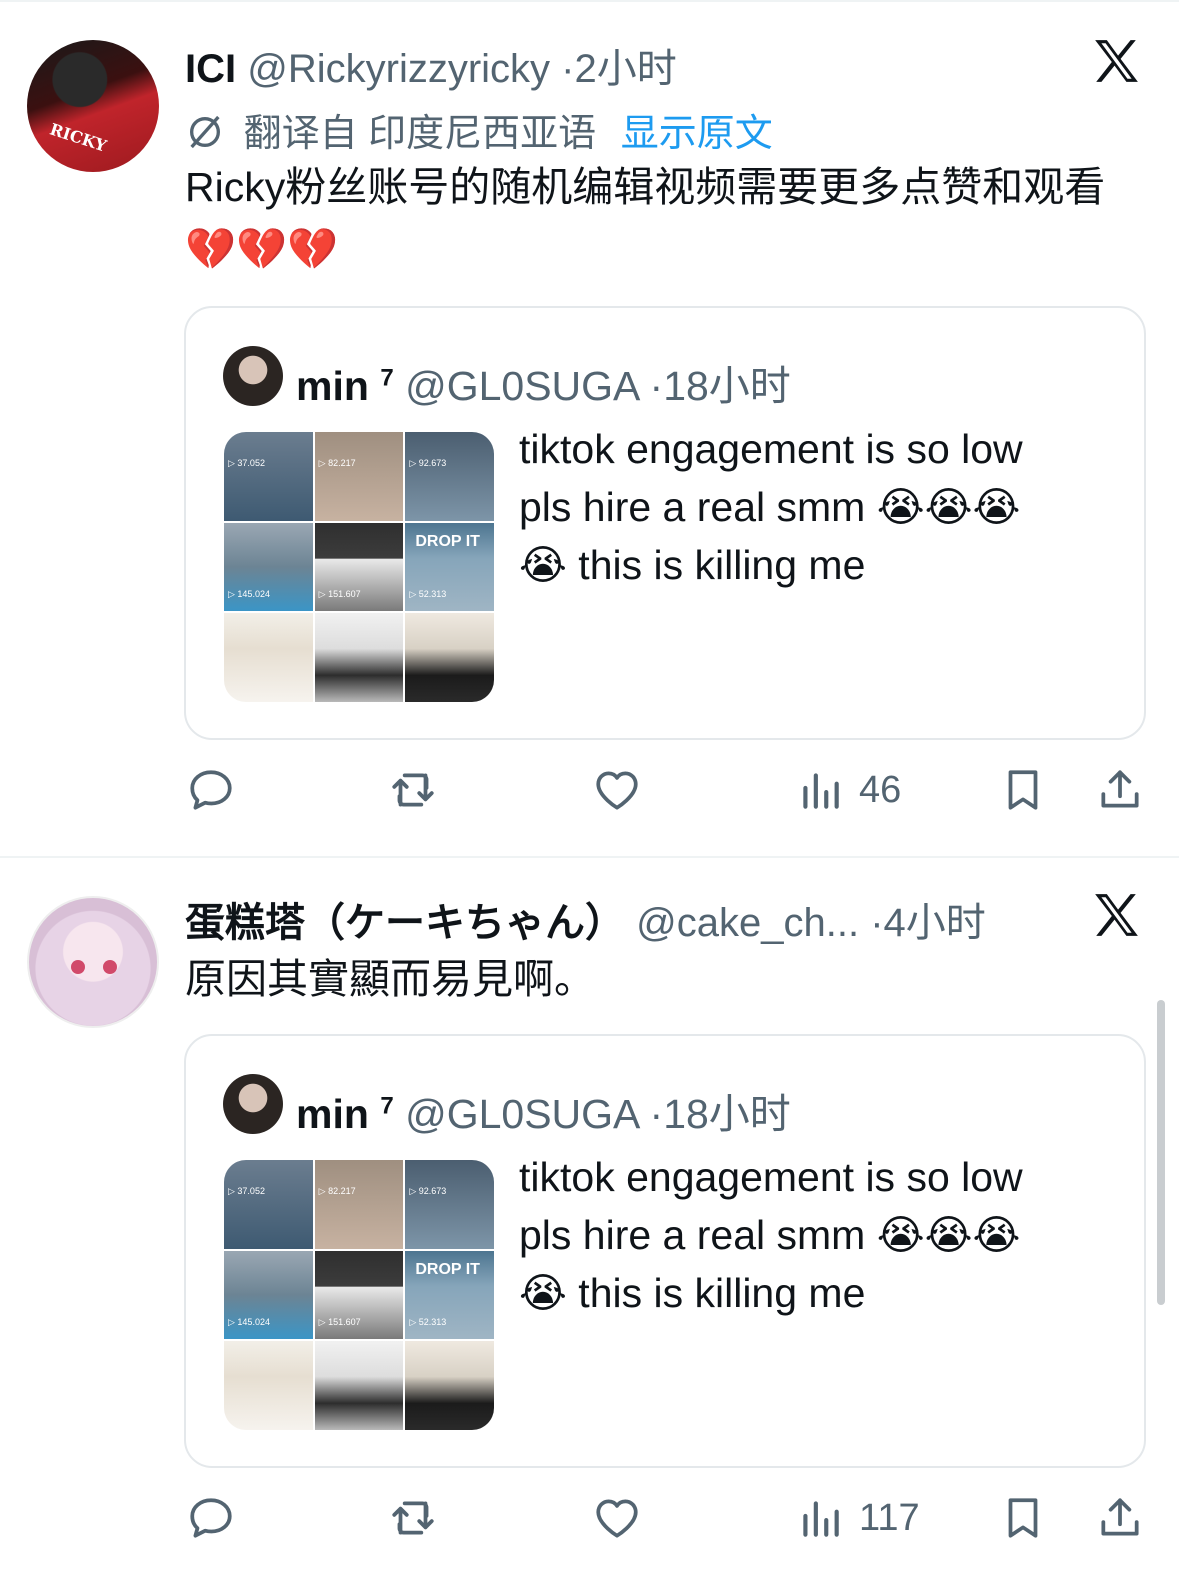  I want to click on tweet-text: 原因其實顯而易見啊。, so click(390, 979).